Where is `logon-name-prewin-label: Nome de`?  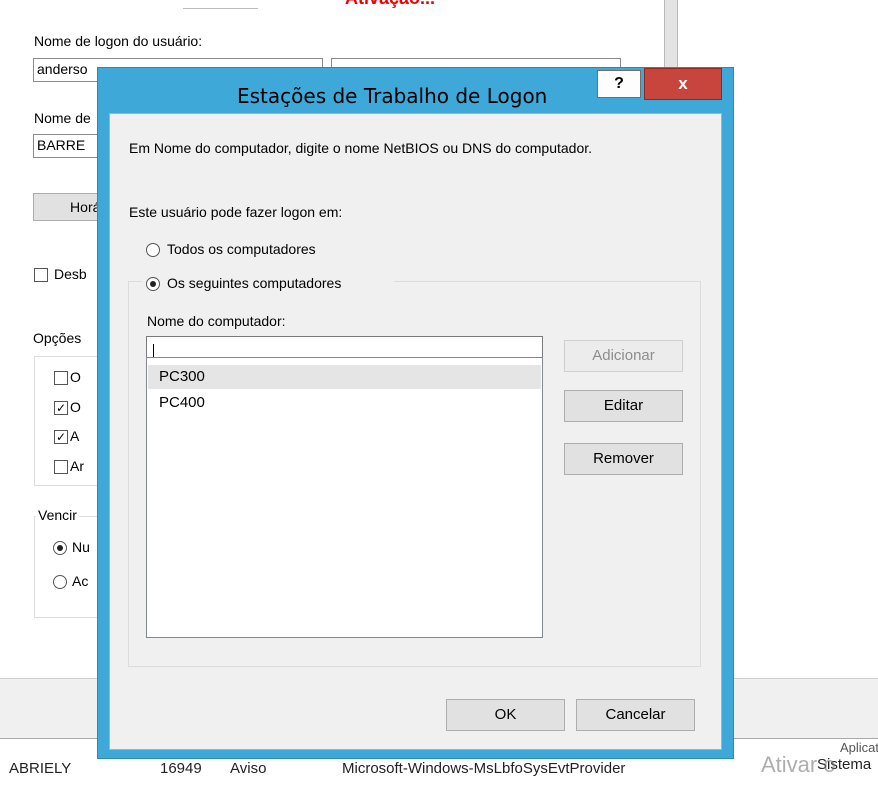 logon-name-prewin-label: Nome de is located at coordinates (62, 118).